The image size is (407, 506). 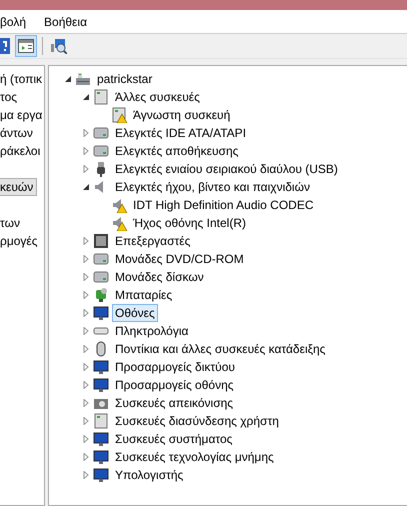 I want to click on menu-item: Βοήθεια, so click(x=66, y=21).